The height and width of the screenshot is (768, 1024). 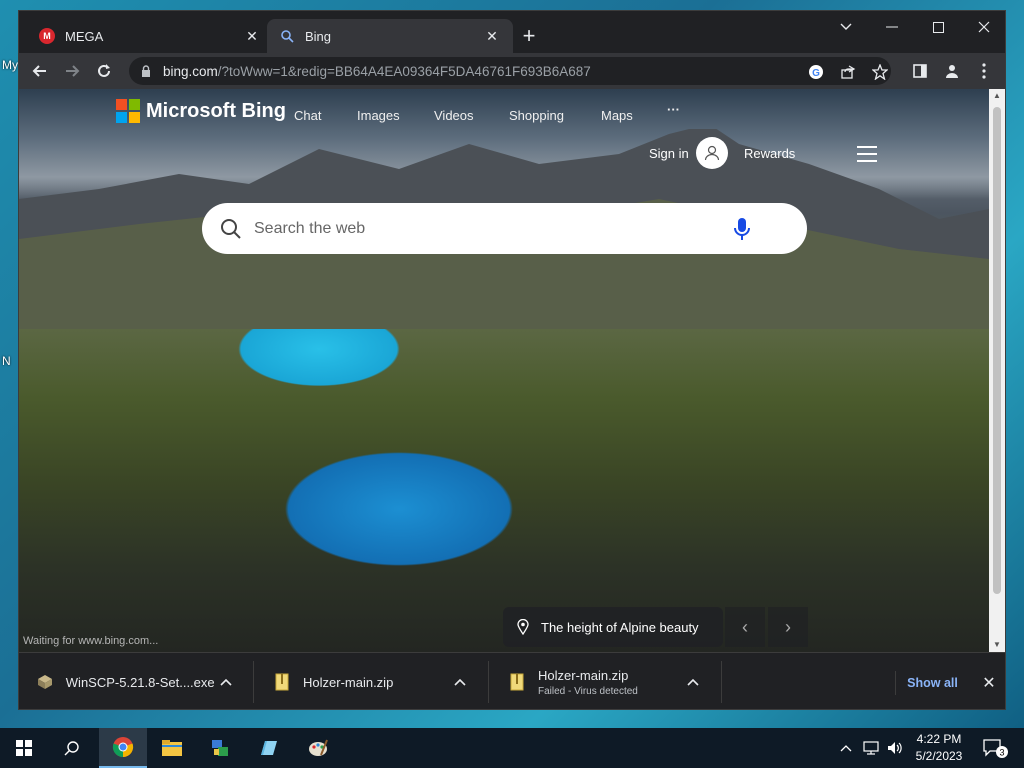 What do you see at coordinates (1001, 753) in the screenshot?
I see `notification-count: 3` at bounding box center [1001, 753].